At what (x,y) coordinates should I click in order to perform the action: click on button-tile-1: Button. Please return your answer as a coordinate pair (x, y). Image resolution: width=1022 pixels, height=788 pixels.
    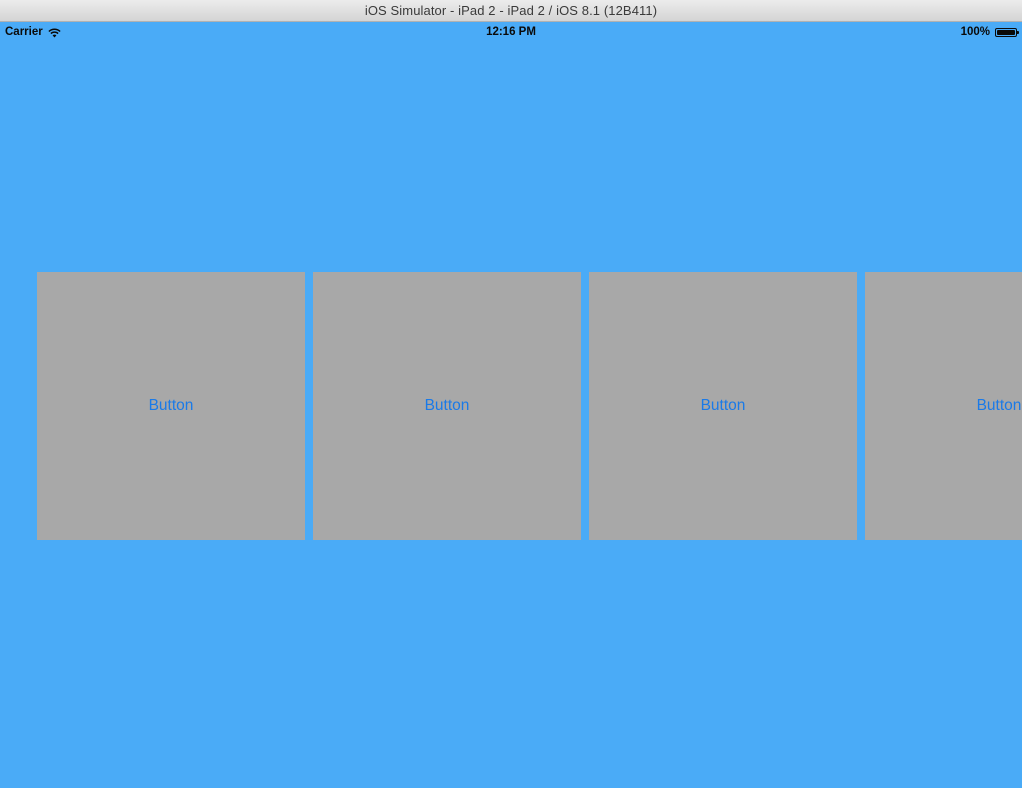
    Looking at the image, I should click on (171, 406).